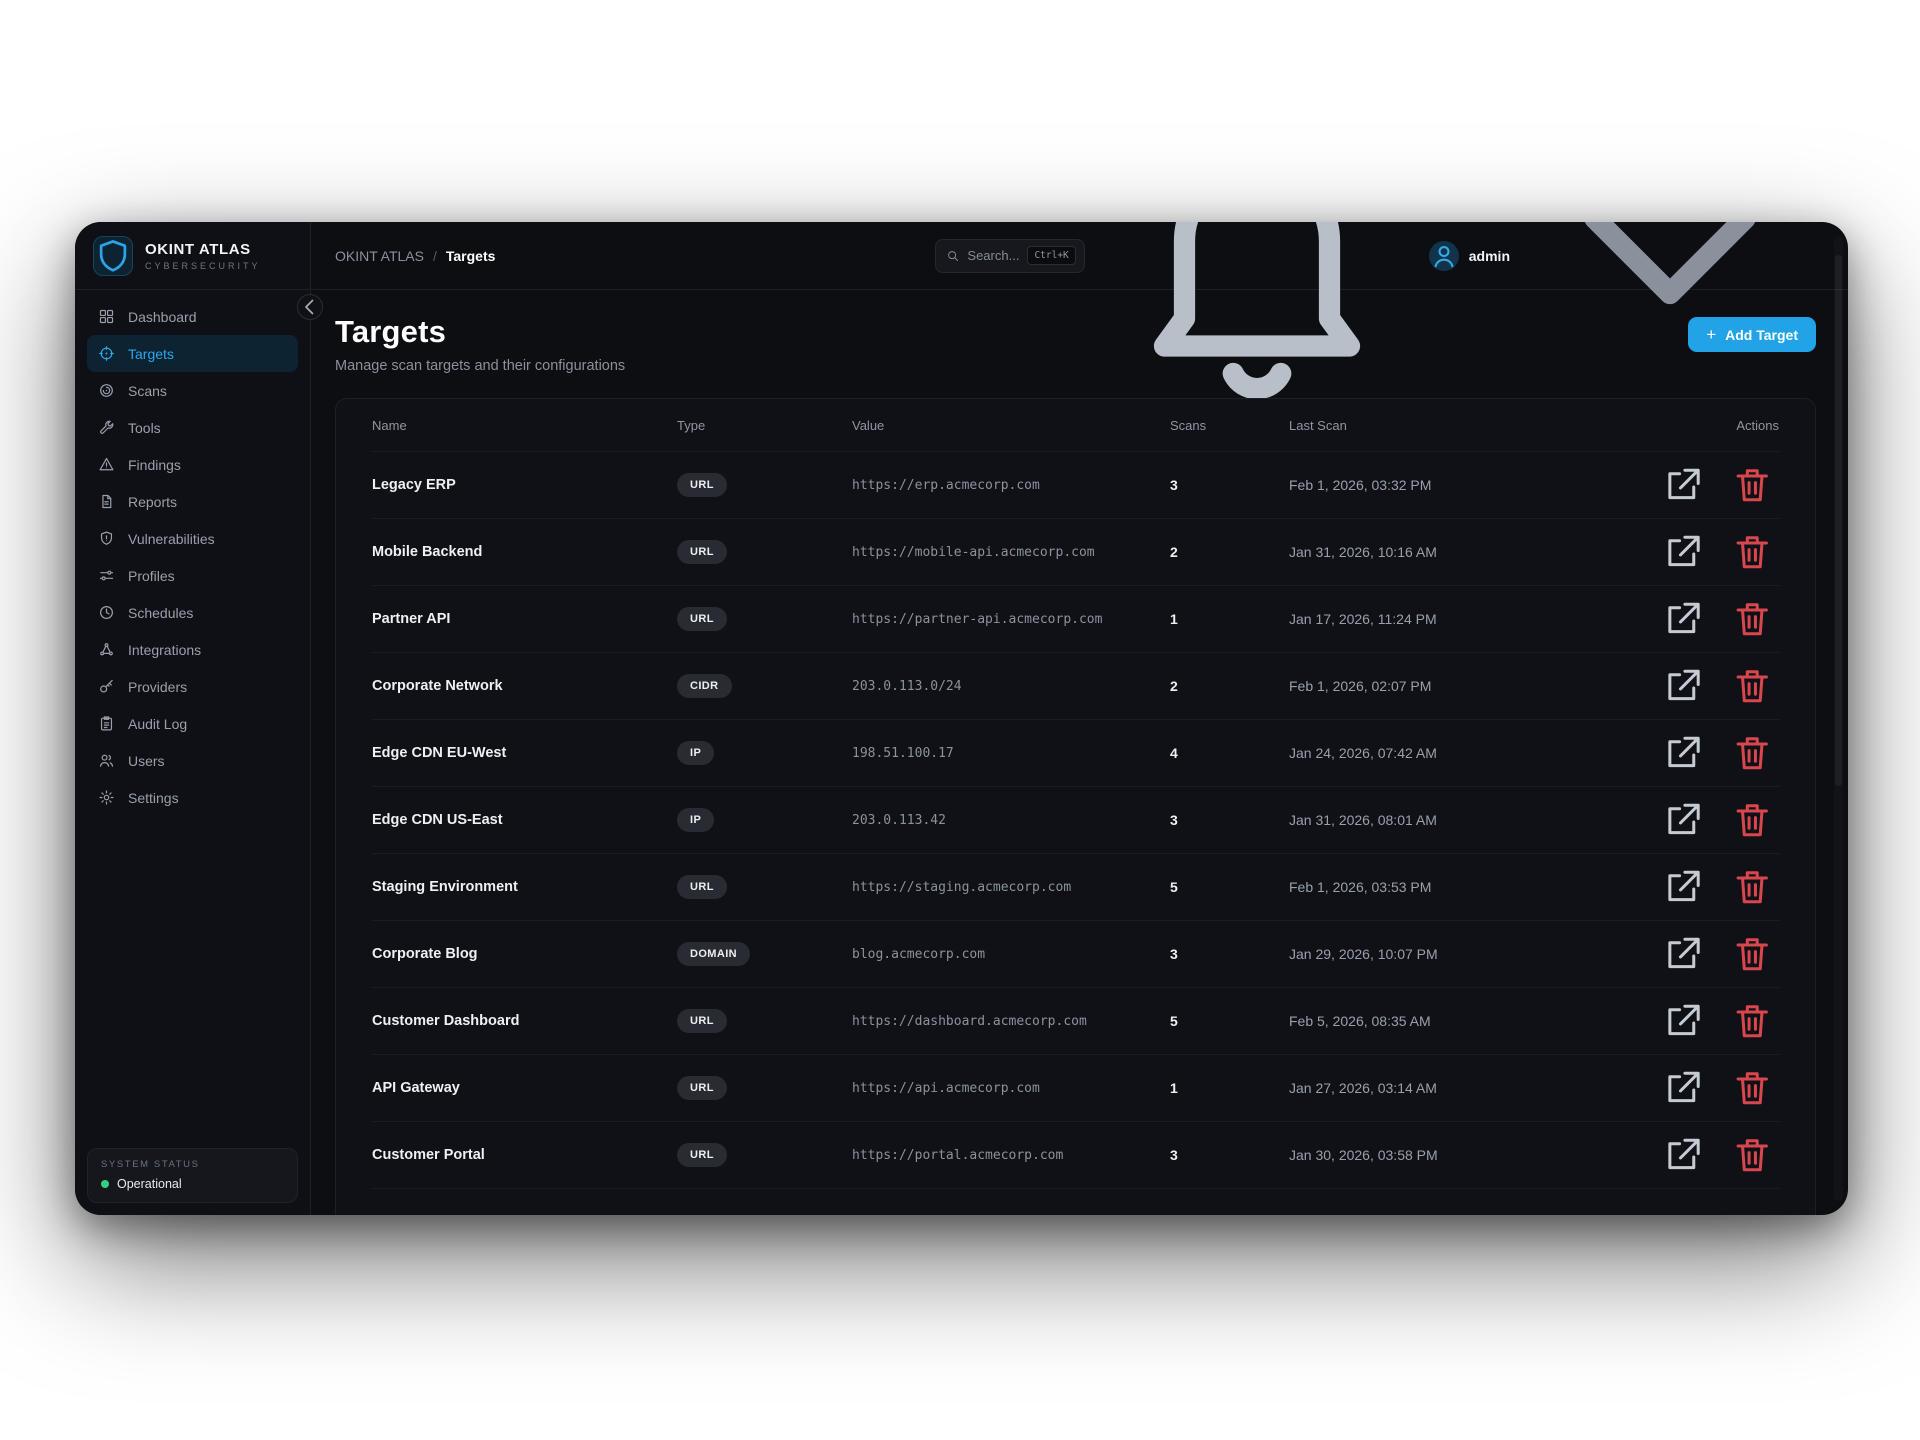  I want to click on dashboard-icon, so click(106, 316).